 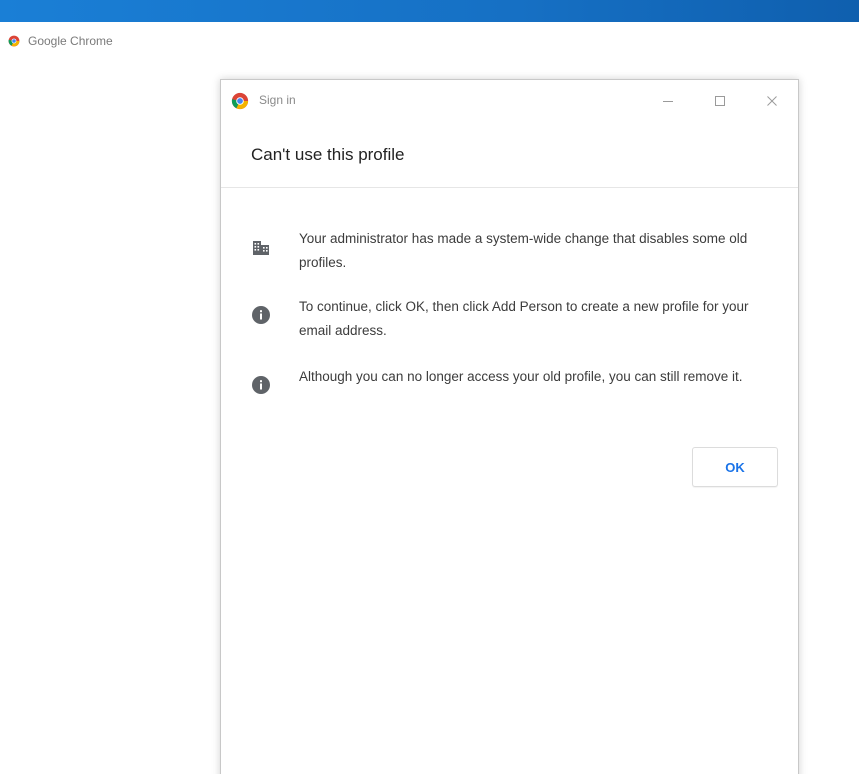 What do you see at coordinates (70, 41) in the screenshot?
I see `app-label-text: Google Chrome` at bounding box center [70, 41].